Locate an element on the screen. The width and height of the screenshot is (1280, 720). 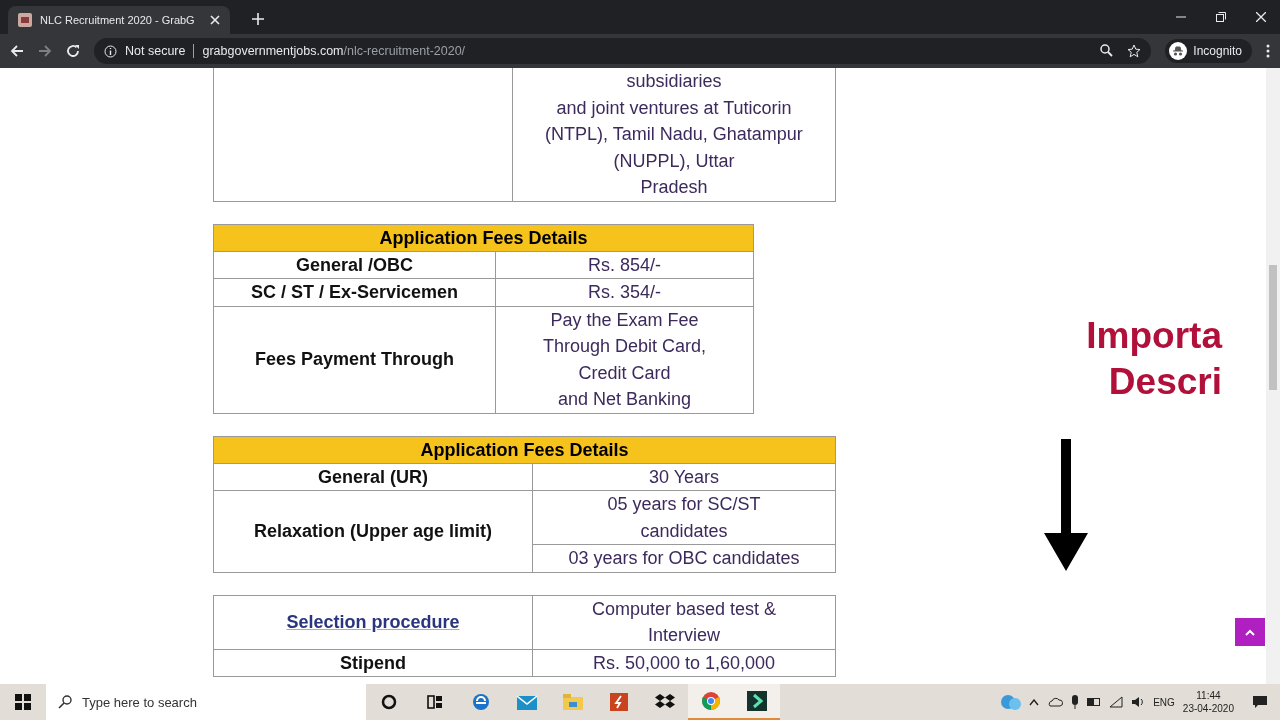
row-label: General (UR) is located at coordinates (373, 476).